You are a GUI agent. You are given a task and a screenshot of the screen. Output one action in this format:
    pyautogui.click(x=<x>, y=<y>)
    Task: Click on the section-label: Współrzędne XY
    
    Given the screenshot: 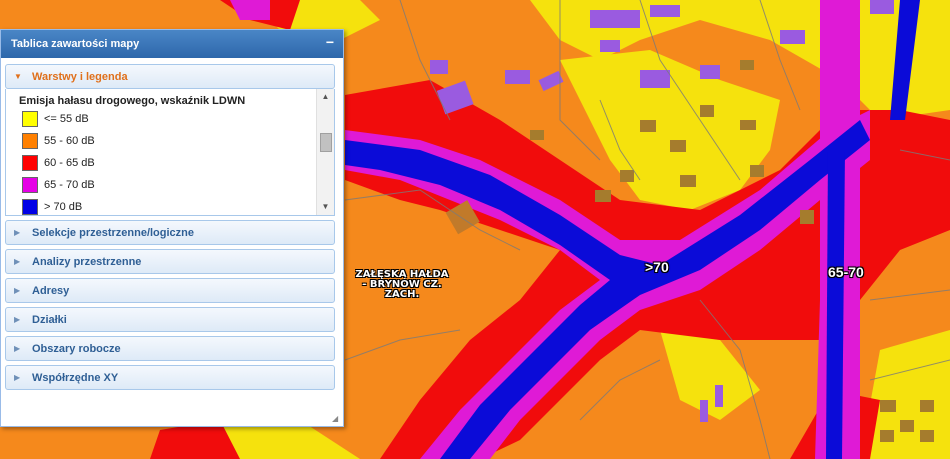 What is the action you would take?
    pyautogui.click(x=75, y=377)
    